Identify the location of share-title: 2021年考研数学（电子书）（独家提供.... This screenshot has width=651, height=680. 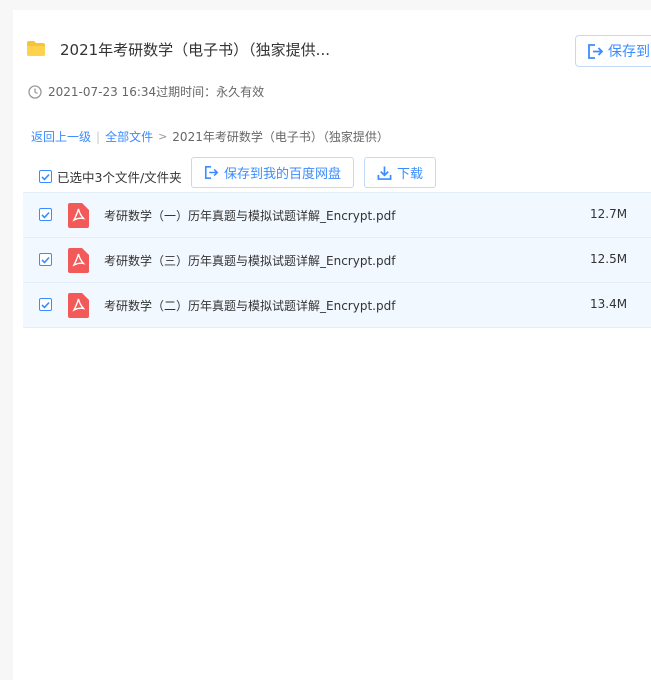
(195, 50).